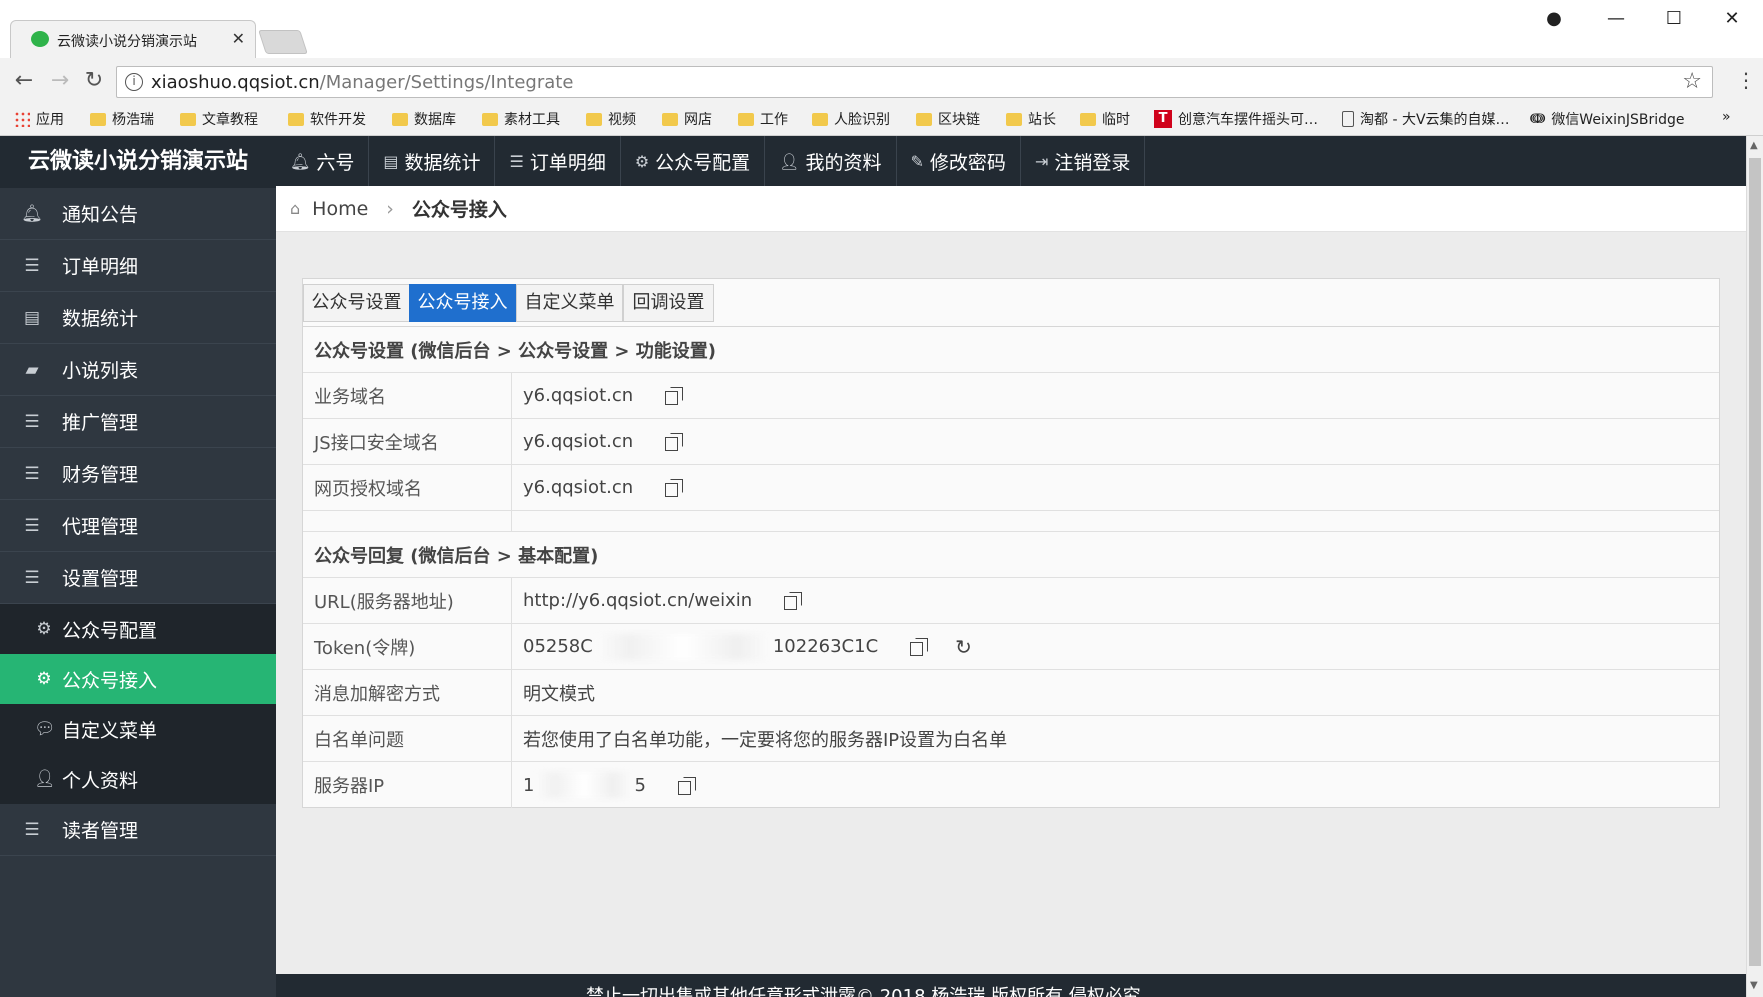 This screenshot has width=1763, height=997. Describe the element at coordinates (356, 303) in the screenshot. I see `tab-account-settings: 公众号设置` at that location.